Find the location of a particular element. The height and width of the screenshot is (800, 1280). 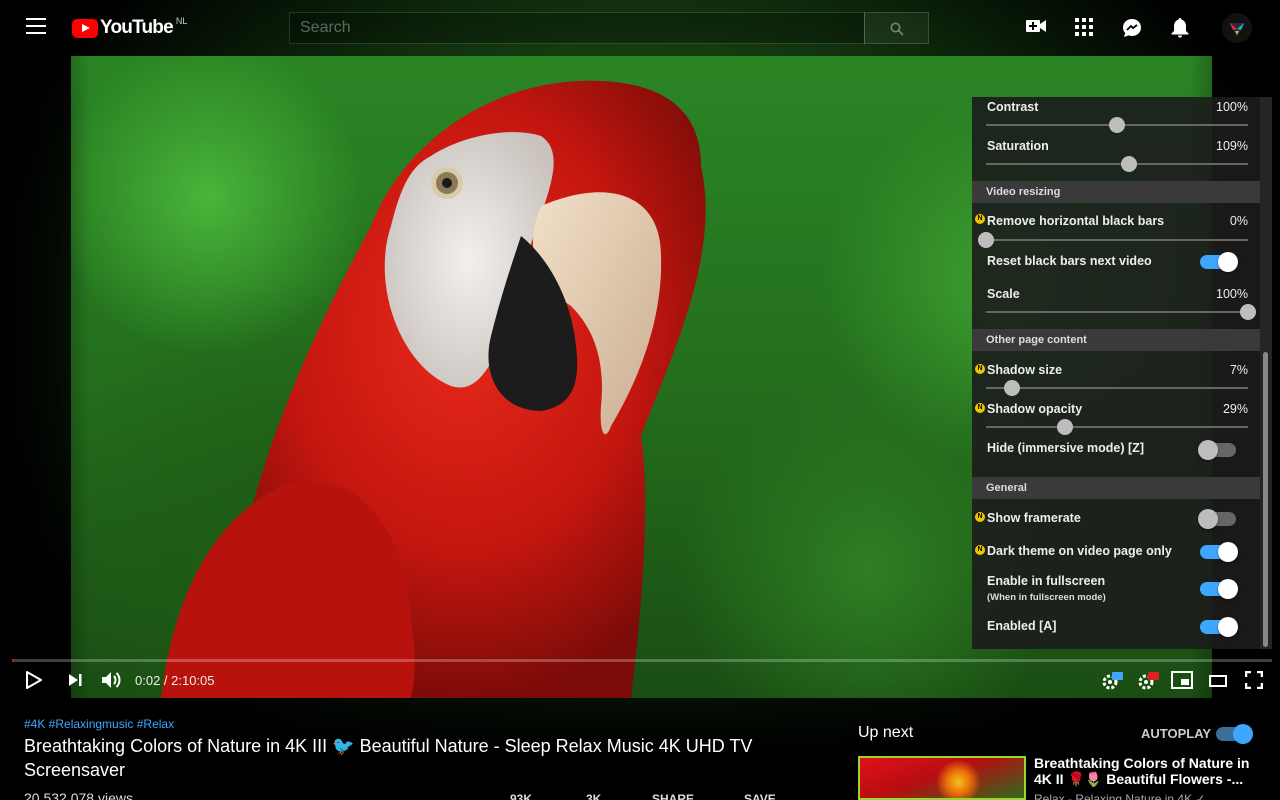

search-icon is located at coordinates (897, 29).